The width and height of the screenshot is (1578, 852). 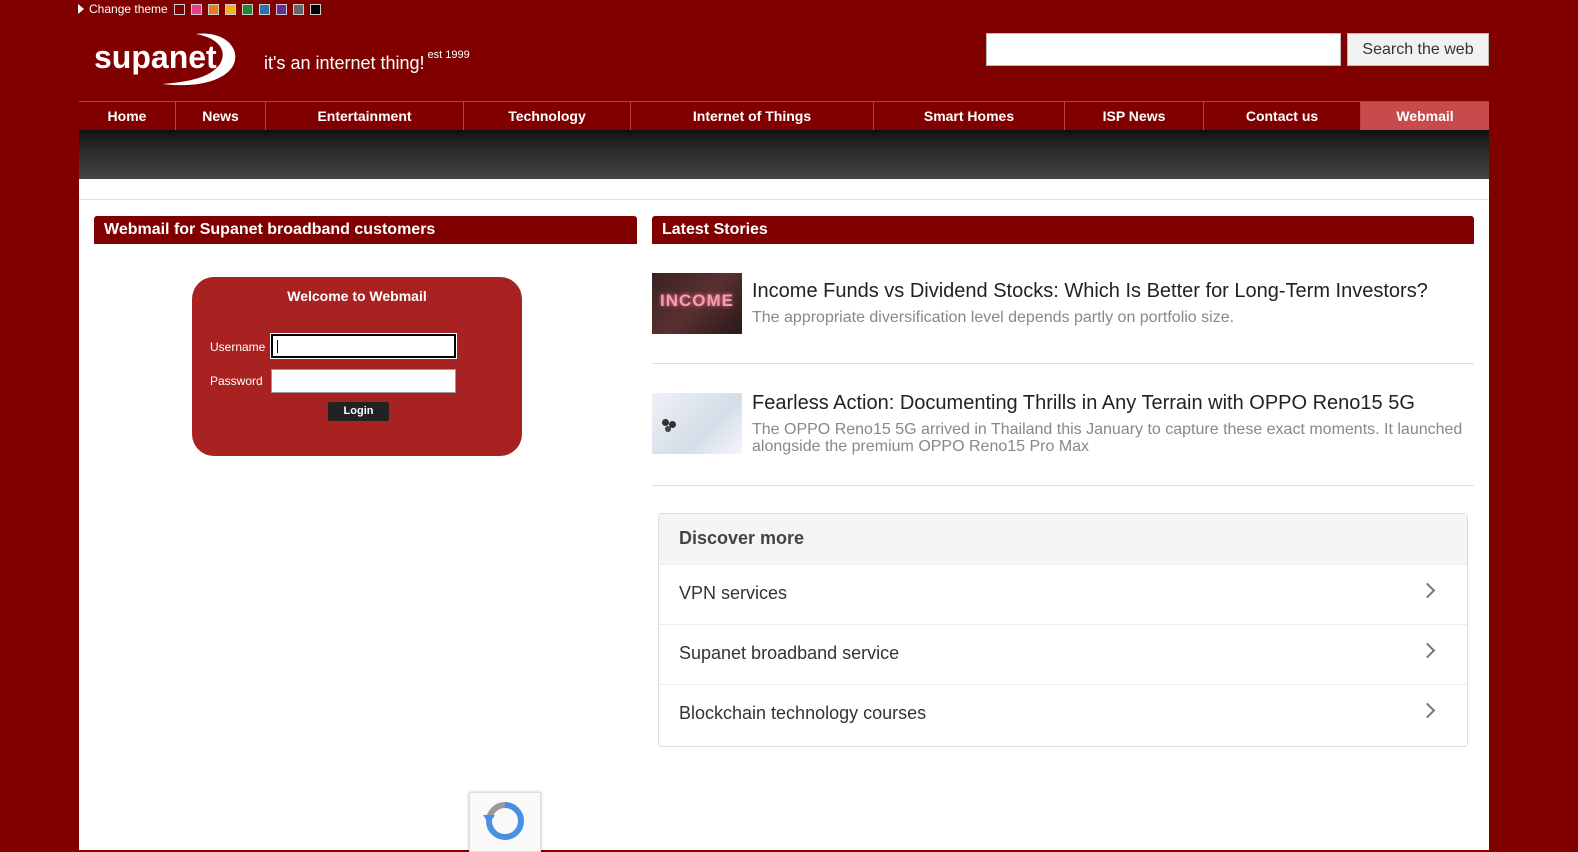 What do you see at coordinates (803, 713) in the screenshot?
I see `discover-item-label: Blockchain technology courses` at bounding box center [803, 713].